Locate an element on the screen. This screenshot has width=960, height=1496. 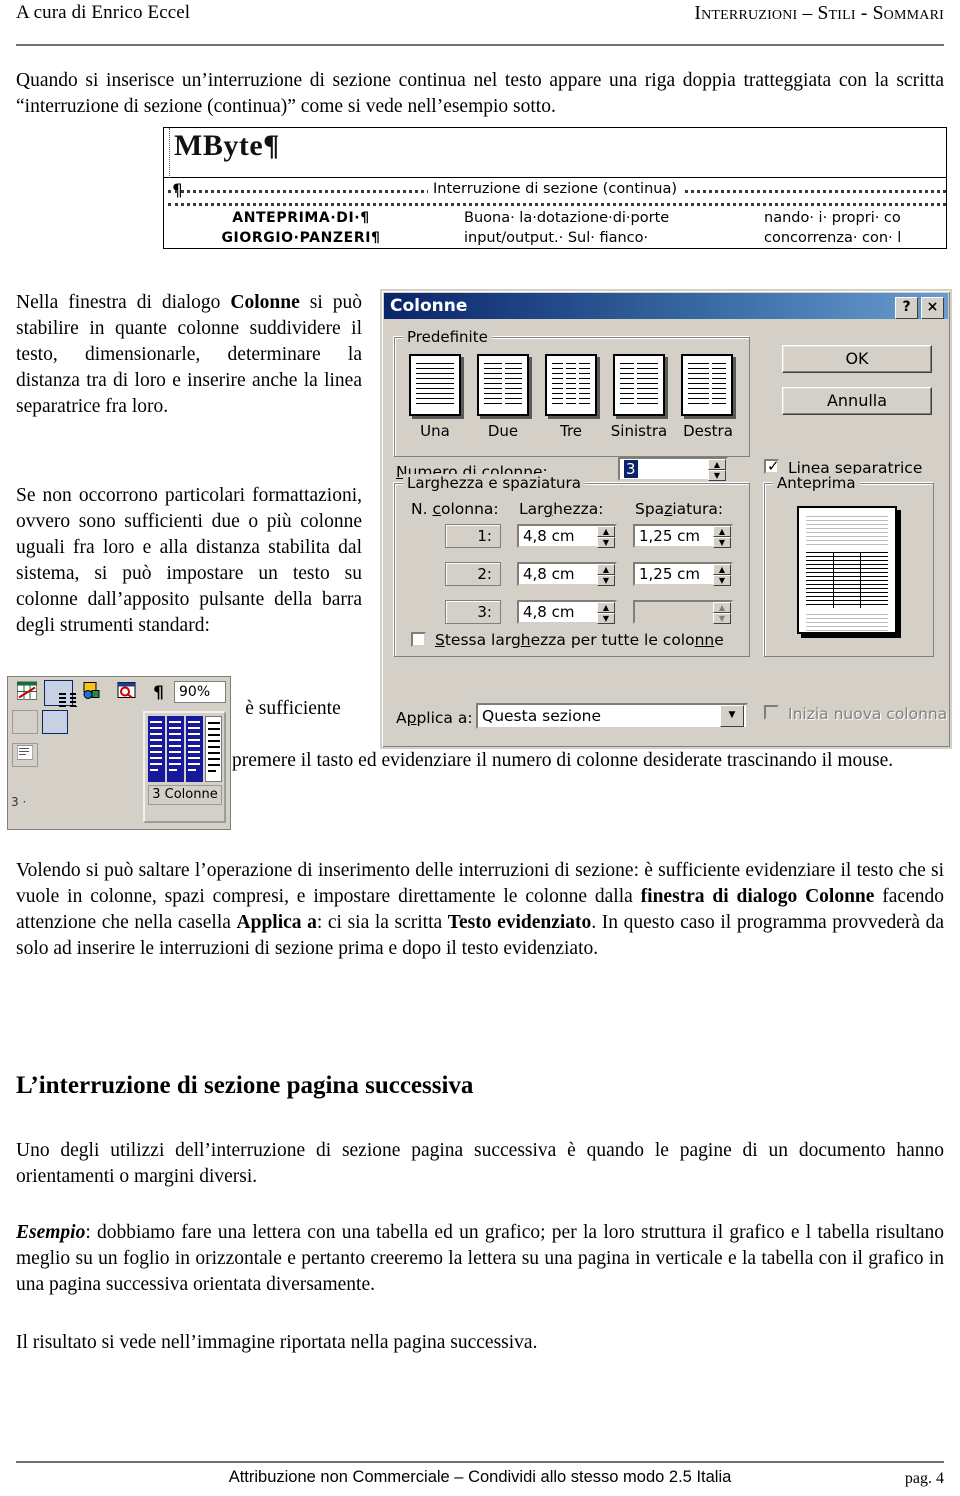
row-1-larghezza-value: 4,8 cm is located at coordinates (558, 536).